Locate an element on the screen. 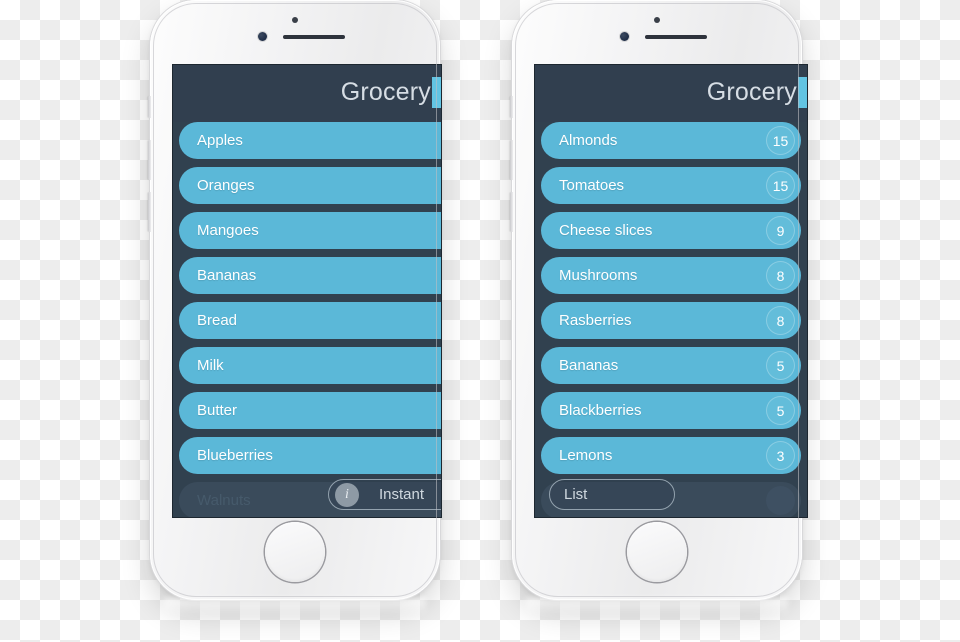 This screenshot has height=642, width=960. list-item-label: Cheese slices is located at coordinates (606, 230).